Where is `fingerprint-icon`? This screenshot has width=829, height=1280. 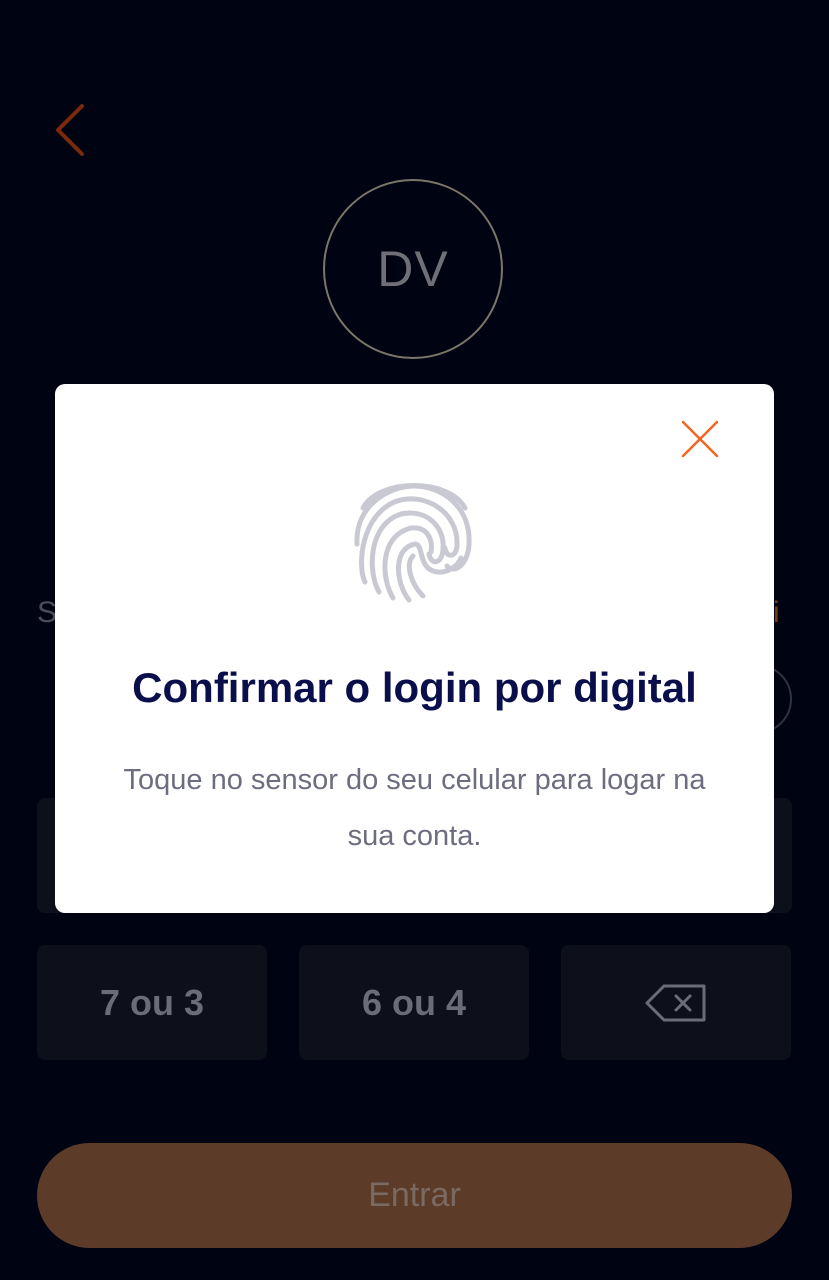 fingerprint-icon is located at coordinates (413, 543).